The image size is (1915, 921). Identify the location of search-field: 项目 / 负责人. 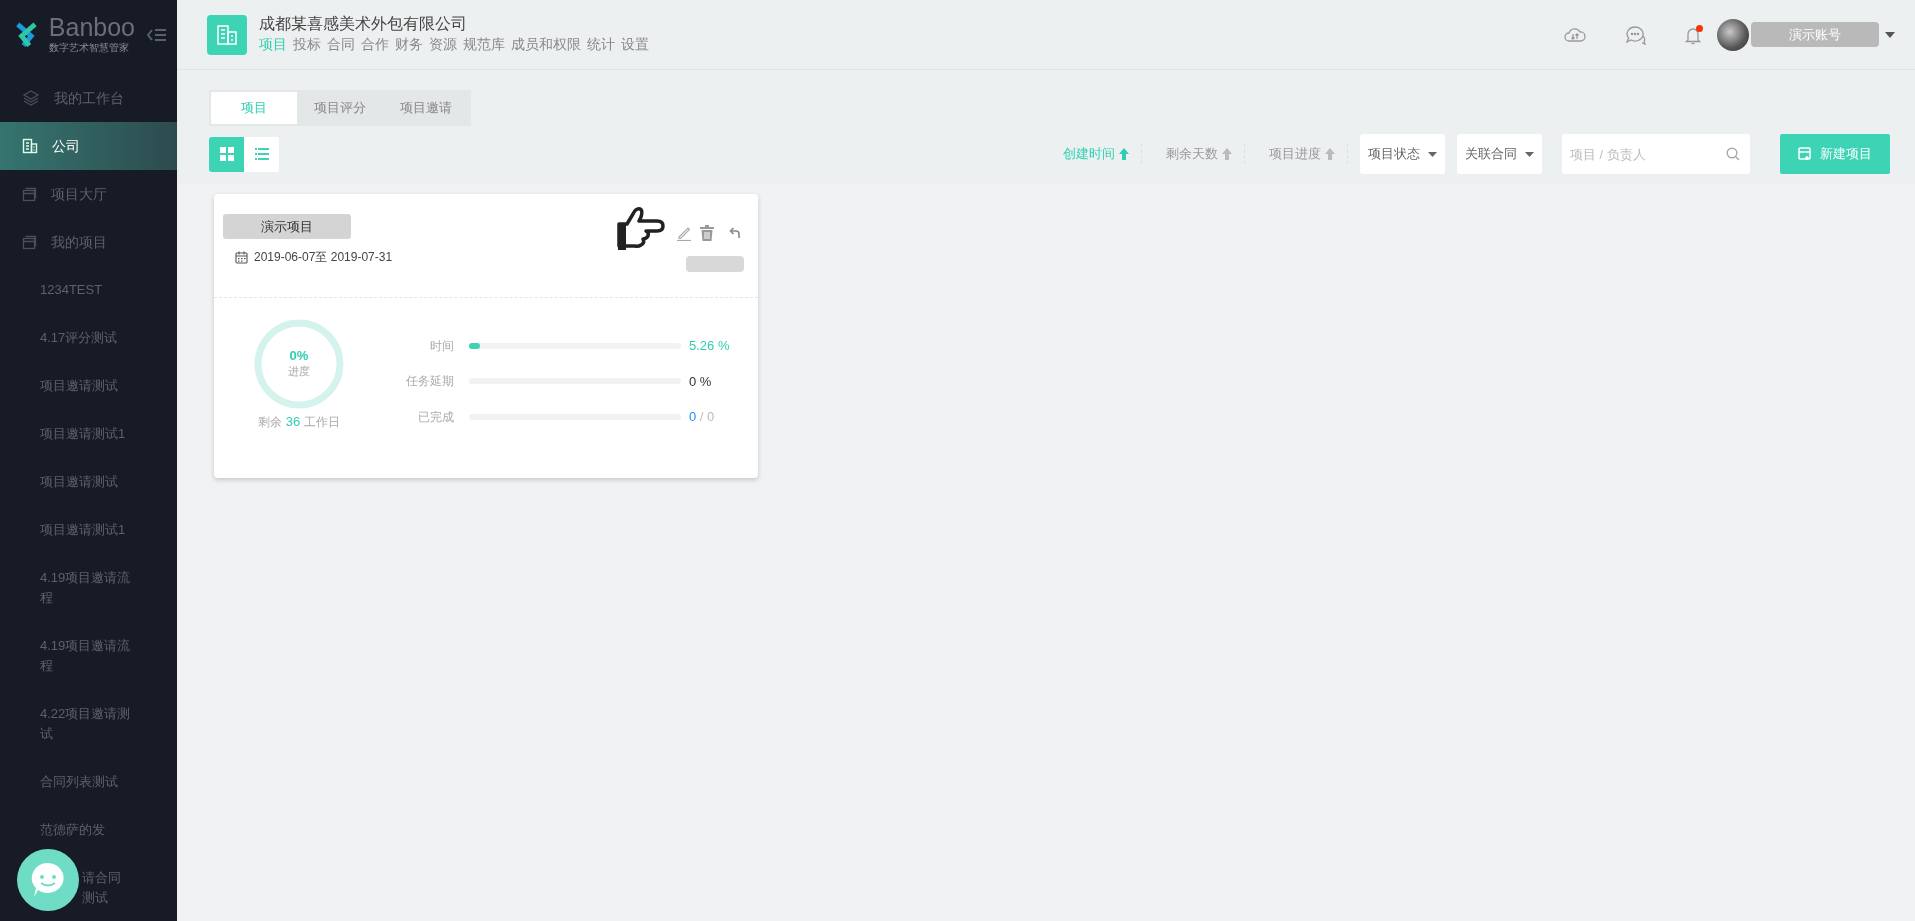
(1656, 154).